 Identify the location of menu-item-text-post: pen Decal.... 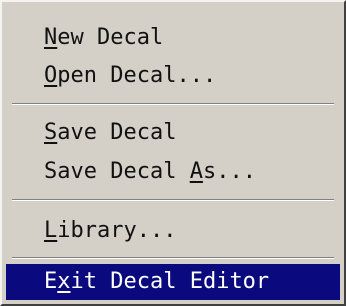
(137, 75).